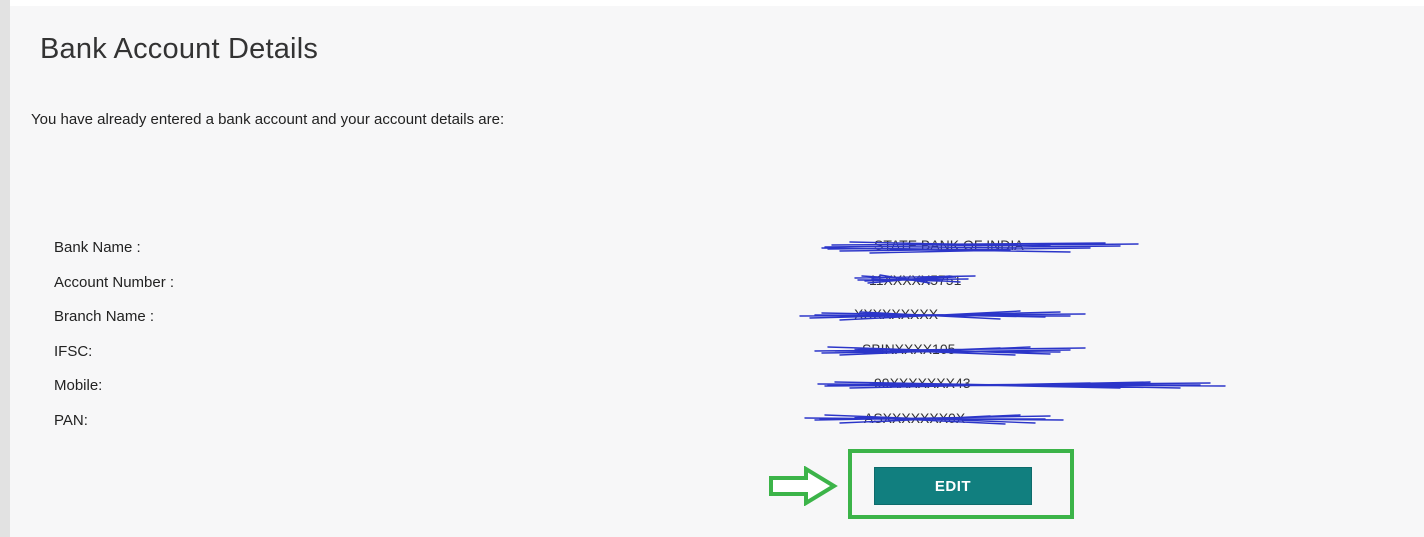 Image resolution: width=1424 pixels, height=537 pixels. Describe the element at coordinates (704, 428) in the screenshot. I see `detail-row-pan: PAN: ASXXXXXXX0X` at that location.